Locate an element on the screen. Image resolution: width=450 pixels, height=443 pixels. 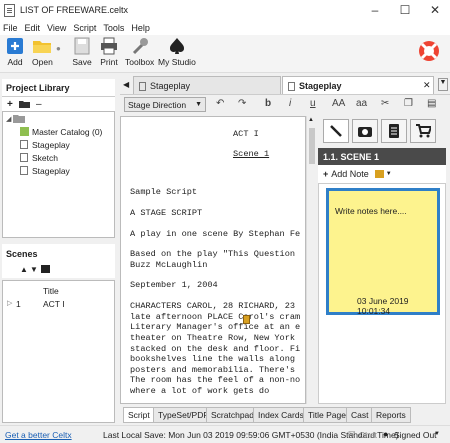
toolbox-button: Toolbox is located at coordinates (139, 52).